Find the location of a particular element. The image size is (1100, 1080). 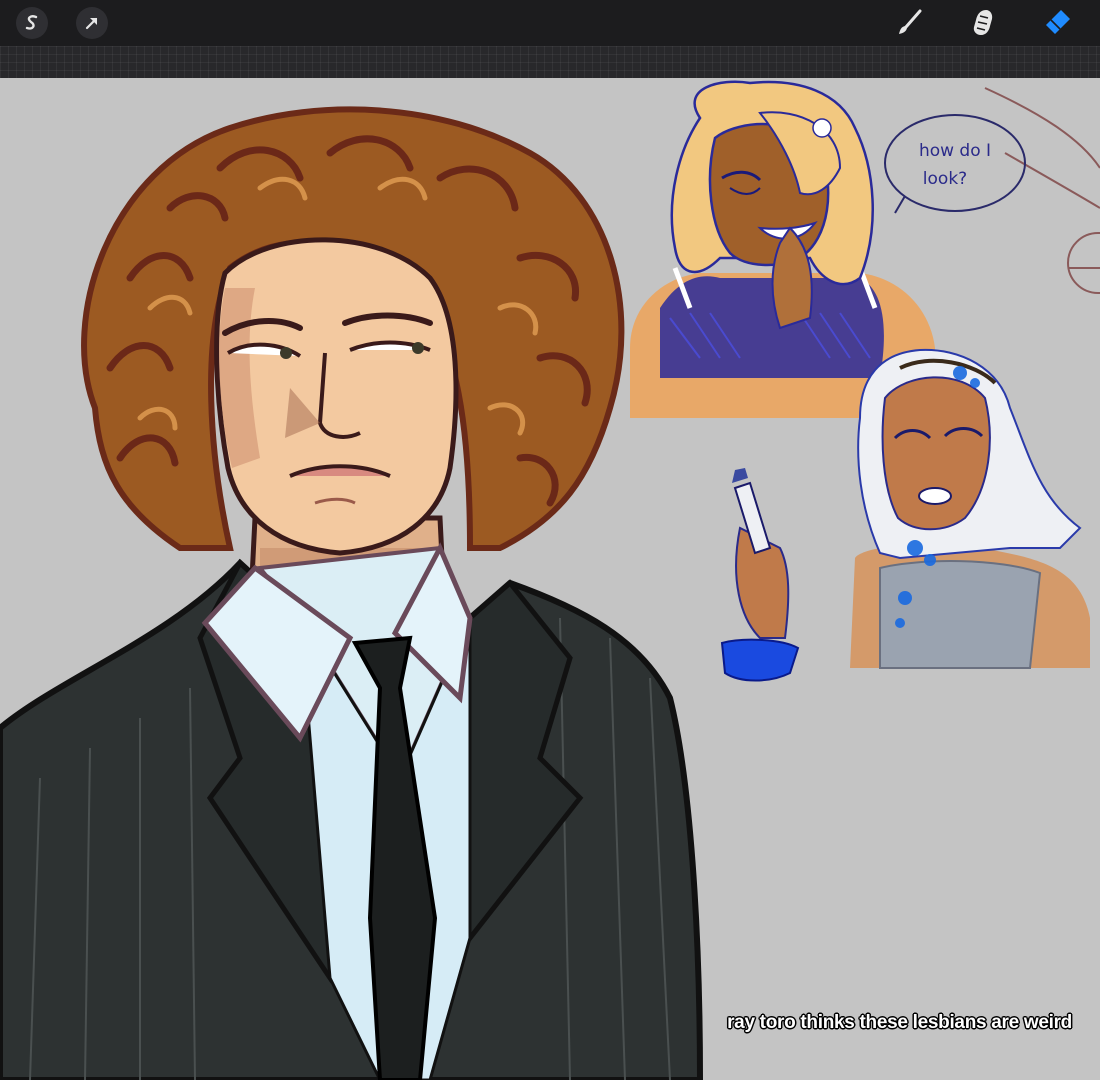

eraser-icon is located at coordinates (1057, 23).